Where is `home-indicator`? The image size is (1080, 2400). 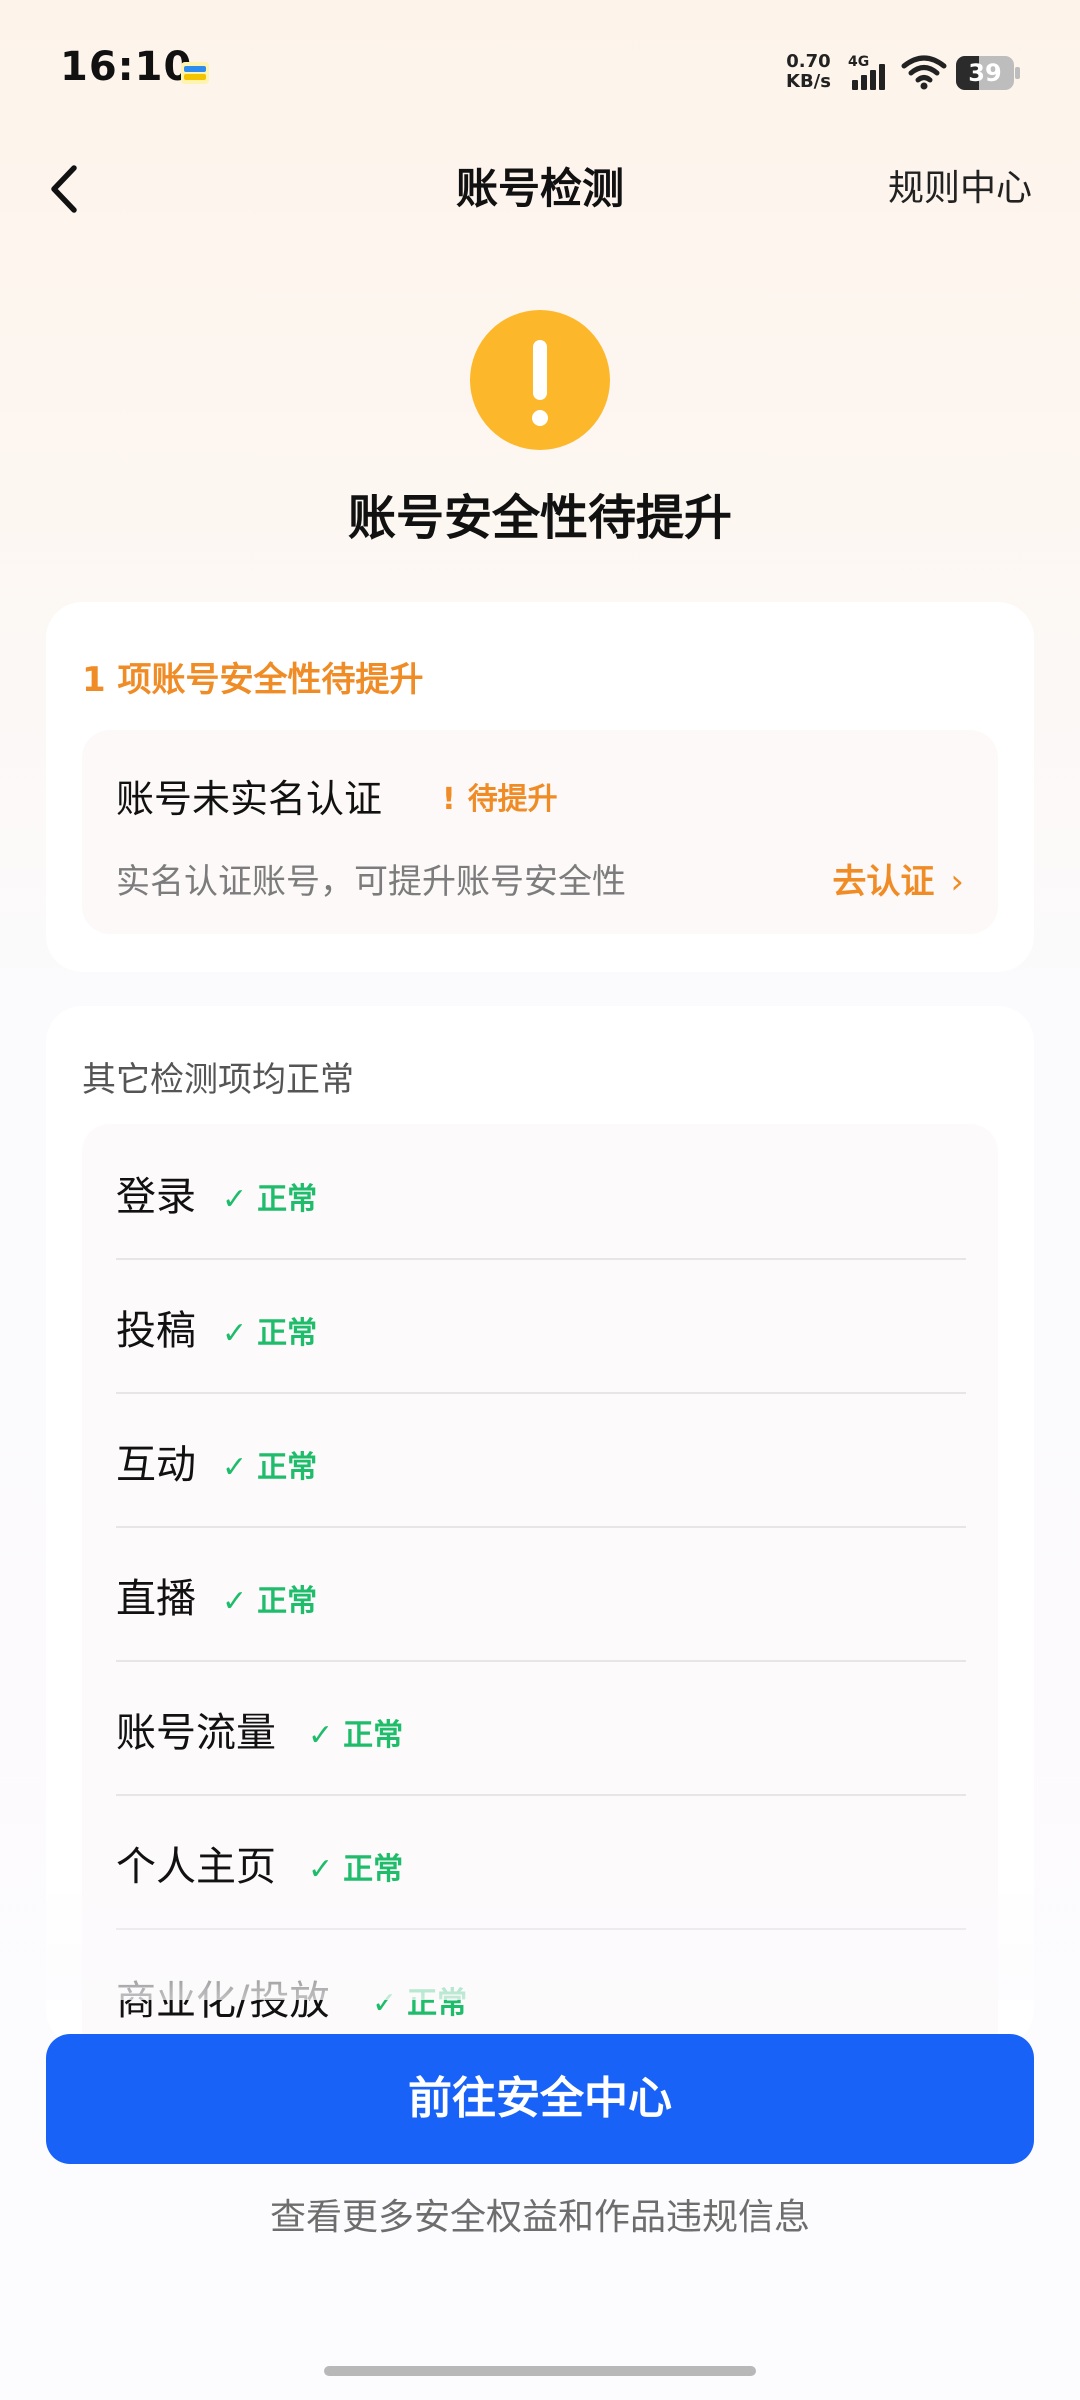
home-indicator is located at coordinates (540, 2371).